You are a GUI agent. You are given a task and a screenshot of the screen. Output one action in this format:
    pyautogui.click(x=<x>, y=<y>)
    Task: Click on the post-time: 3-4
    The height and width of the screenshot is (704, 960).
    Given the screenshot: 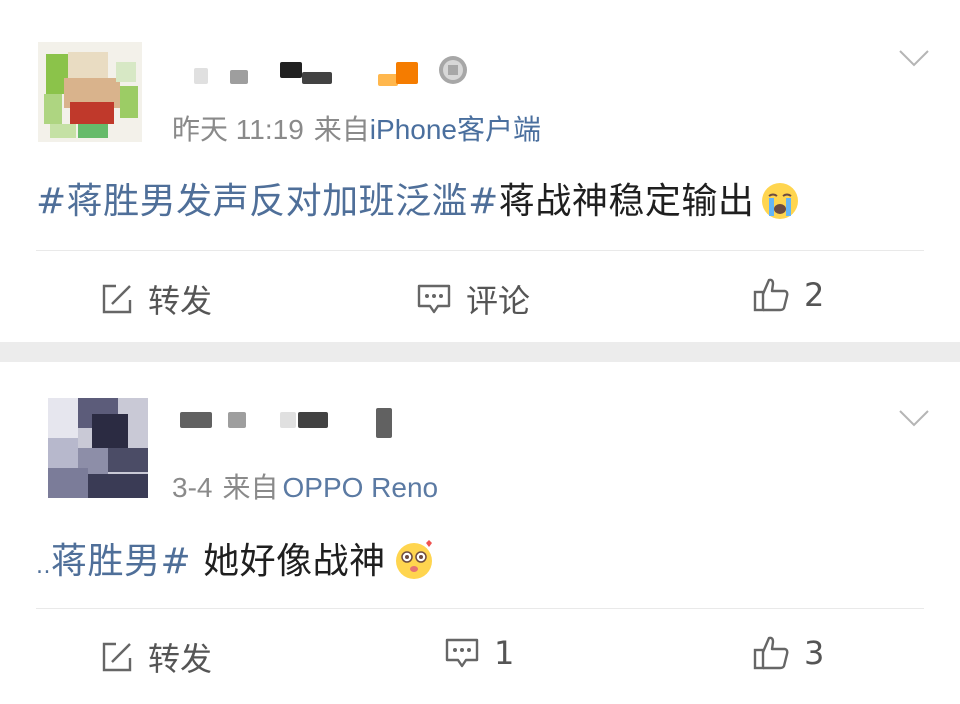 What is the action you would take?
    pyautogui.click(x=192, y=487)
    